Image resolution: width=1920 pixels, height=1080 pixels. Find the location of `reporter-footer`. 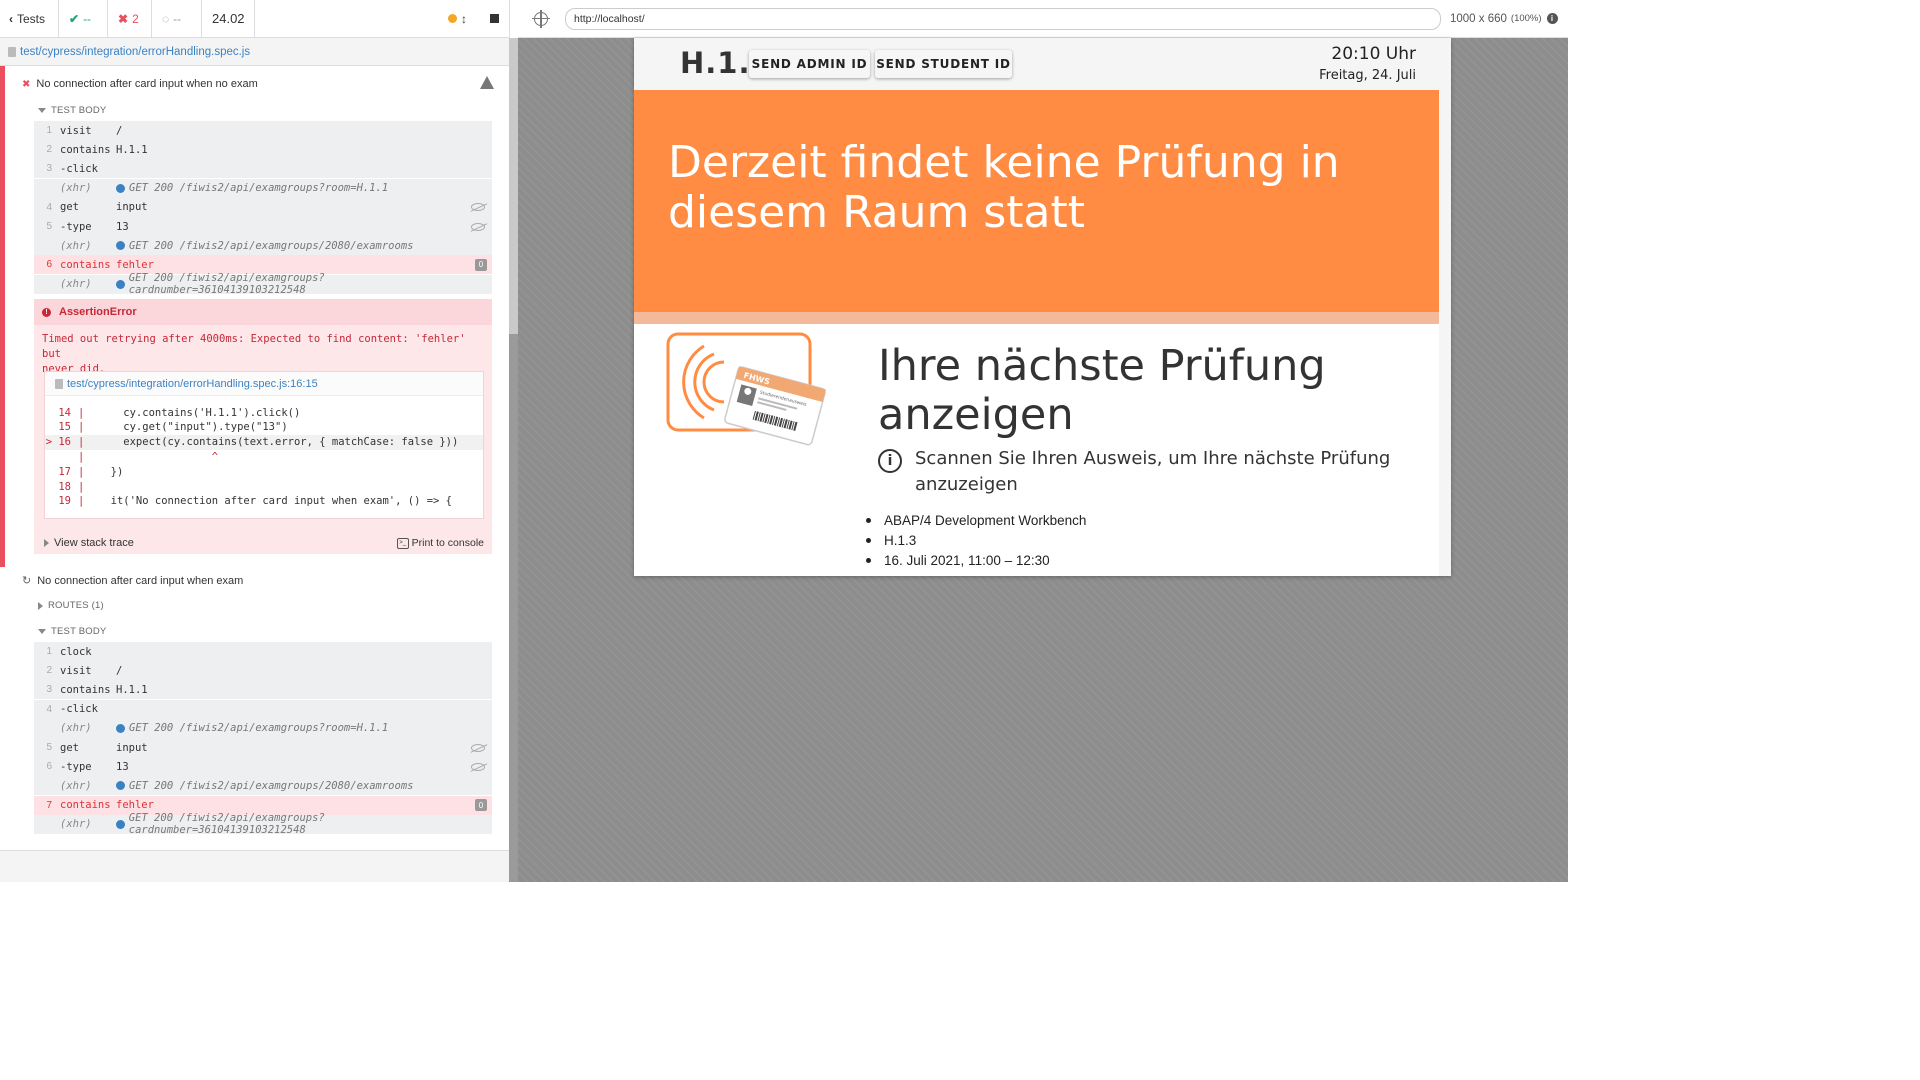

reporter-footer is located at coordinates (254, 866).